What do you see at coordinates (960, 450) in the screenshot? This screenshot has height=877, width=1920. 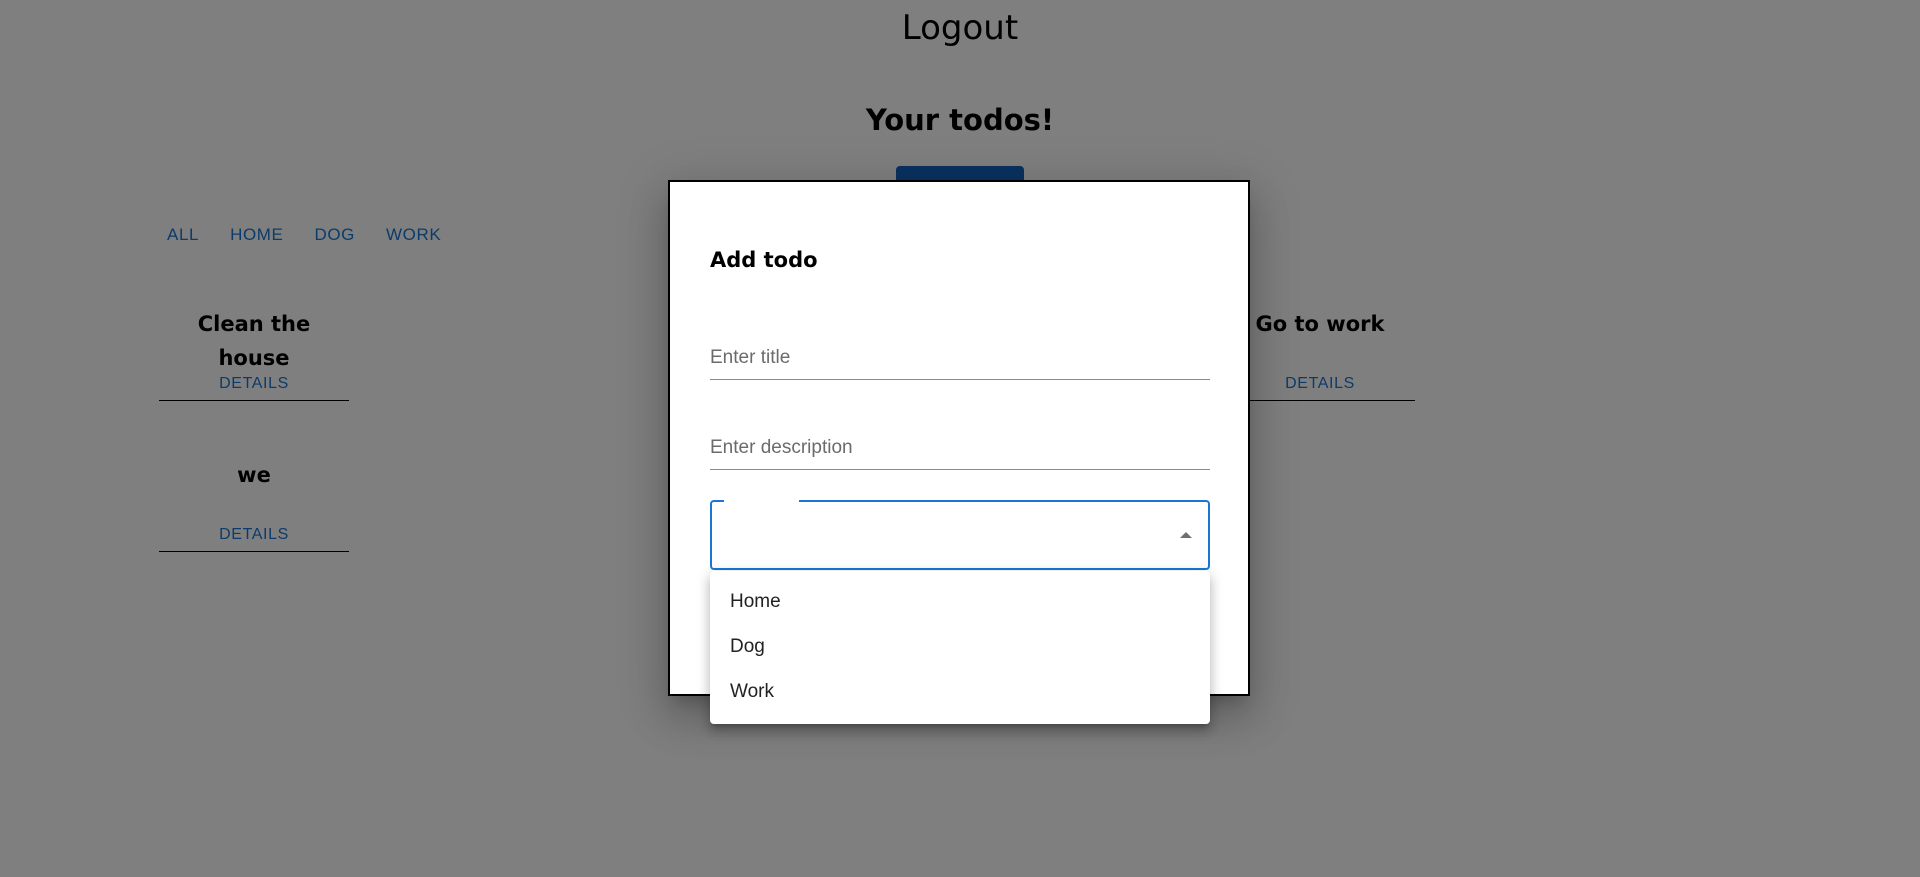 I see `description-input` at bounding box center [960, 450].